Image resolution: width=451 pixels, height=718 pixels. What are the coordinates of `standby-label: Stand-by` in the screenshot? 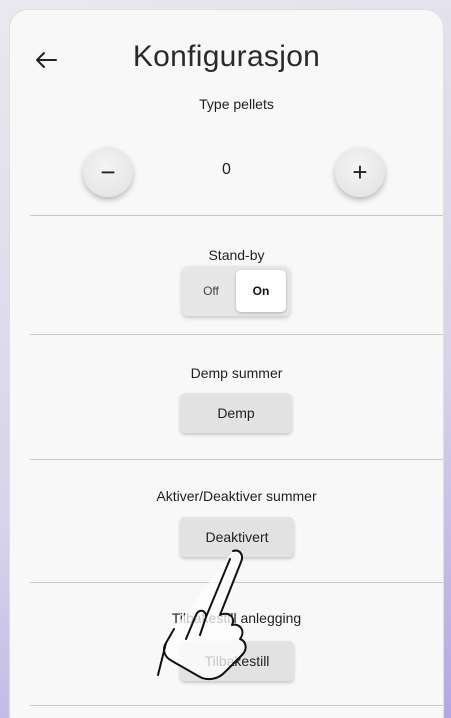 It's located at (236, 255).